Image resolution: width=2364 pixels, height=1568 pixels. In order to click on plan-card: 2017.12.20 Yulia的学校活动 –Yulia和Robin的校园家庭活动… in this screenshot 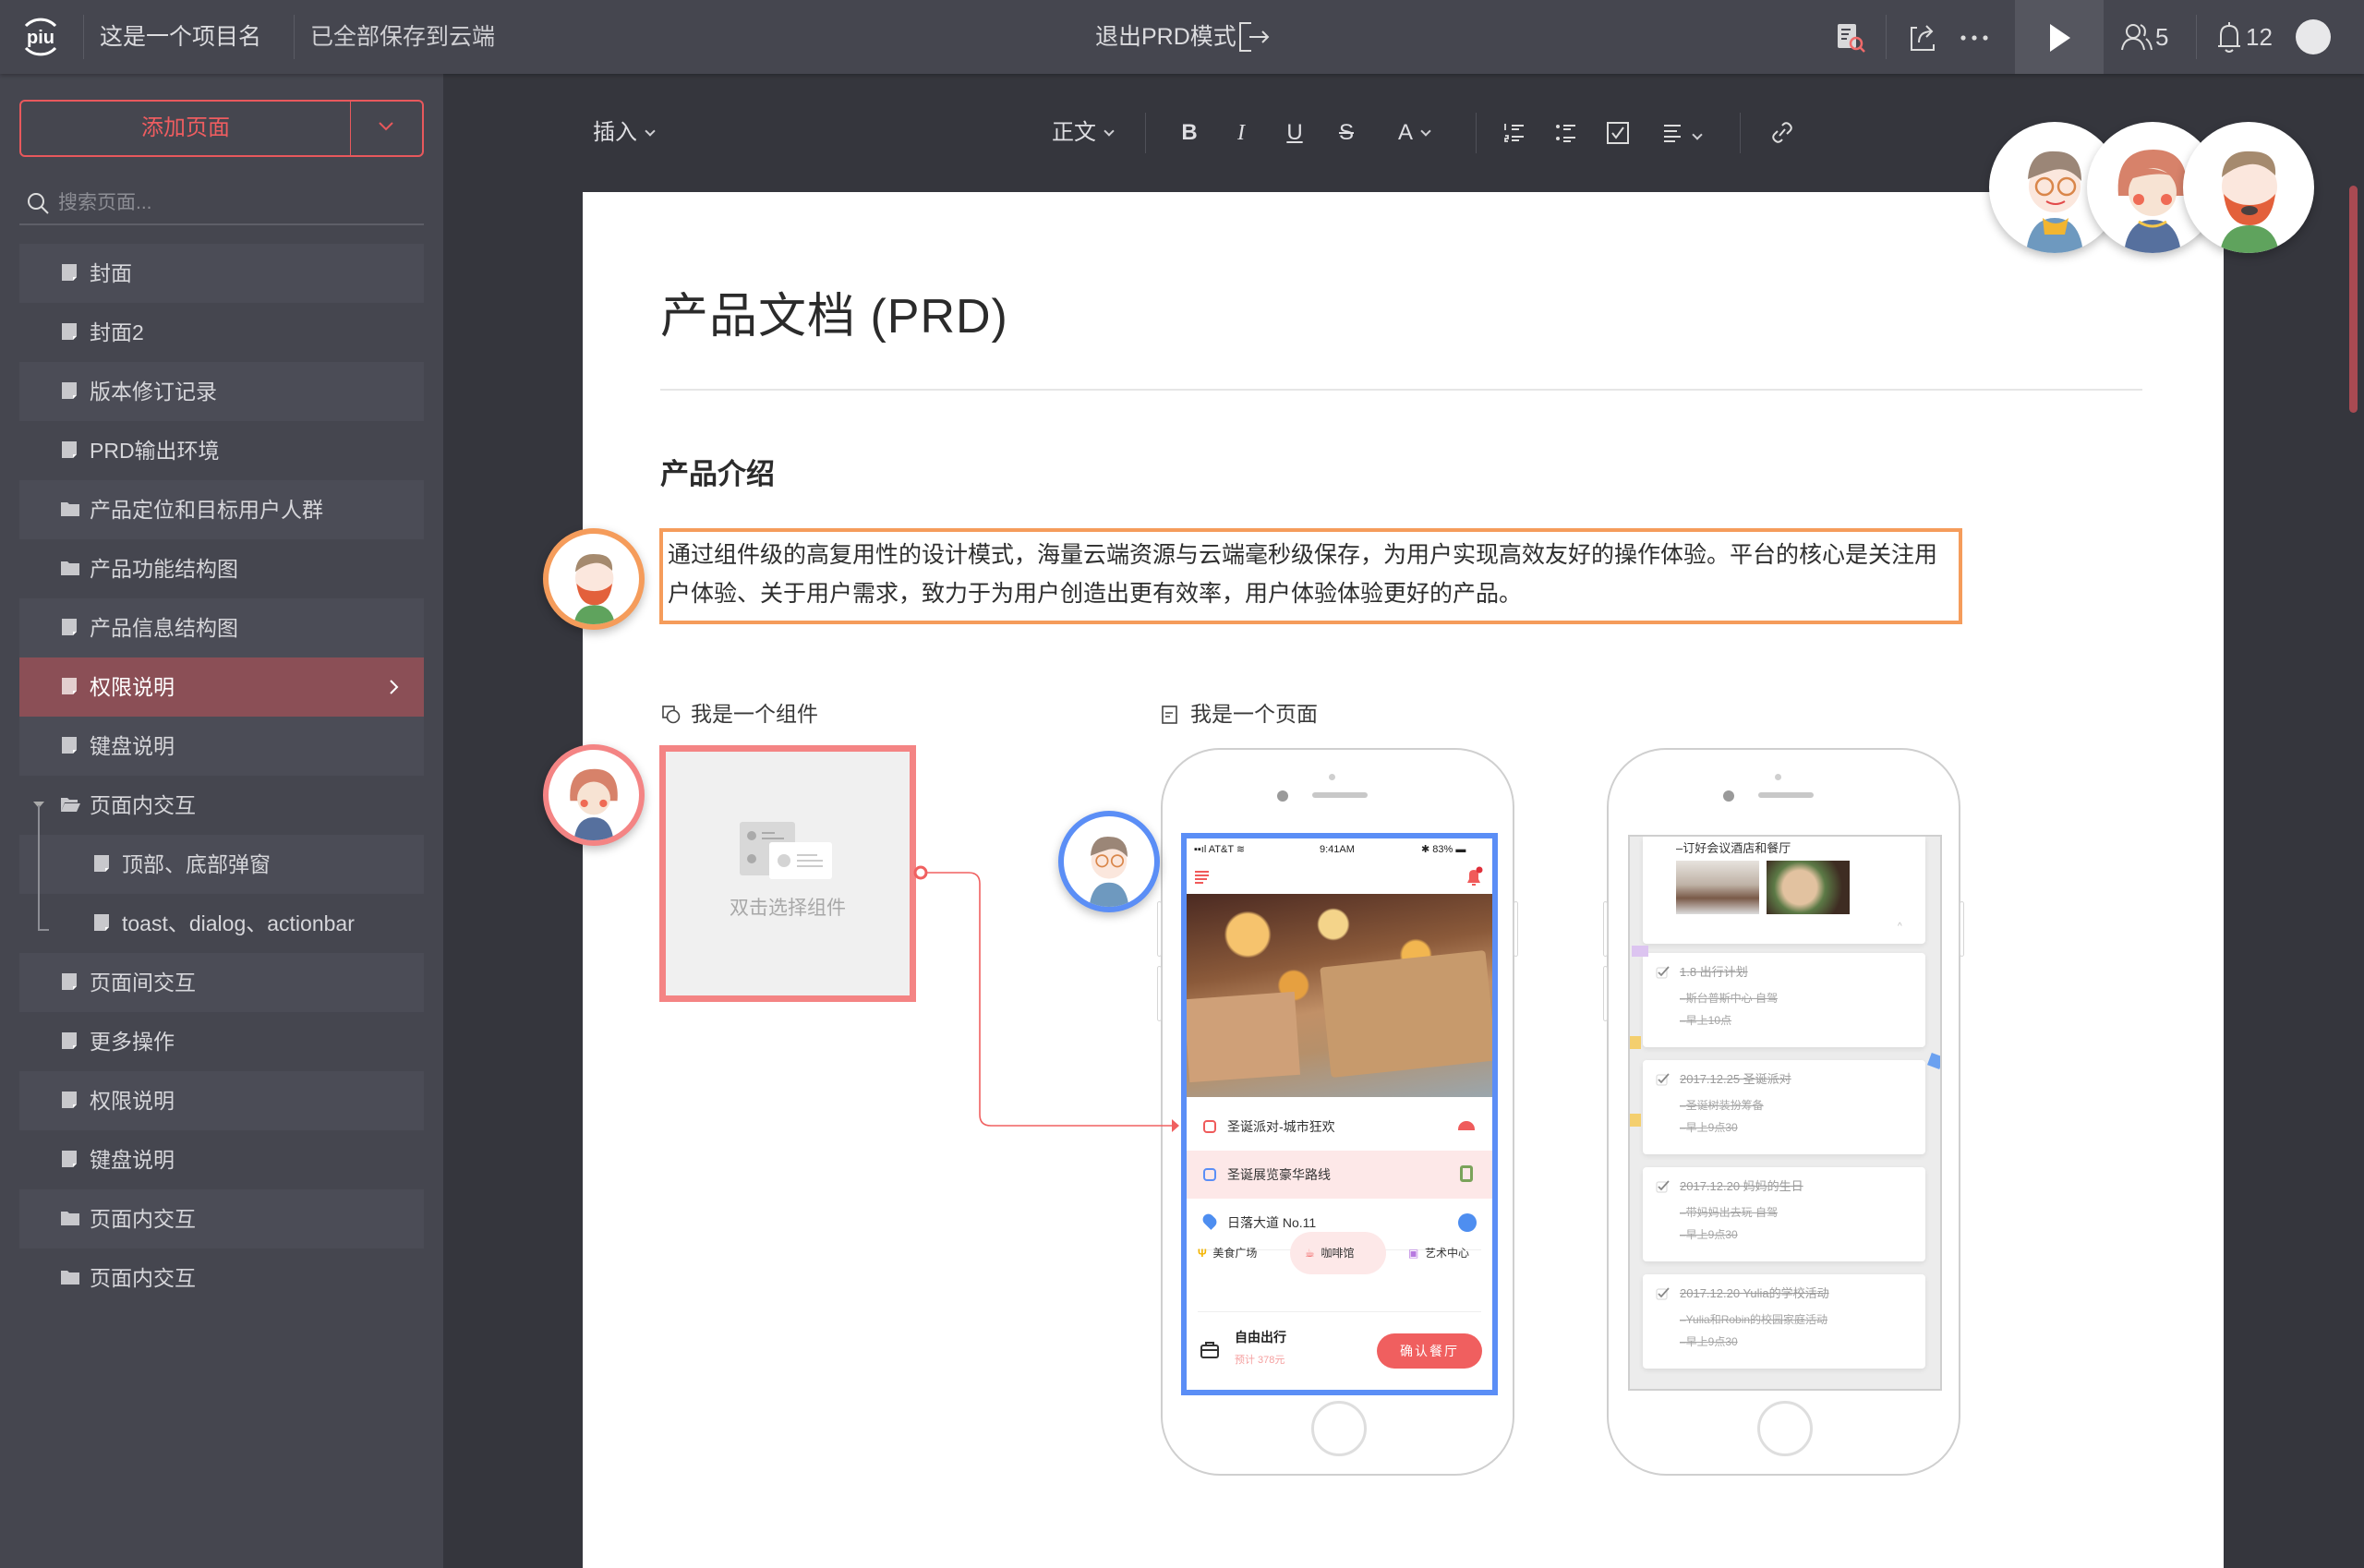, I will do `click(1784, 1322)`.